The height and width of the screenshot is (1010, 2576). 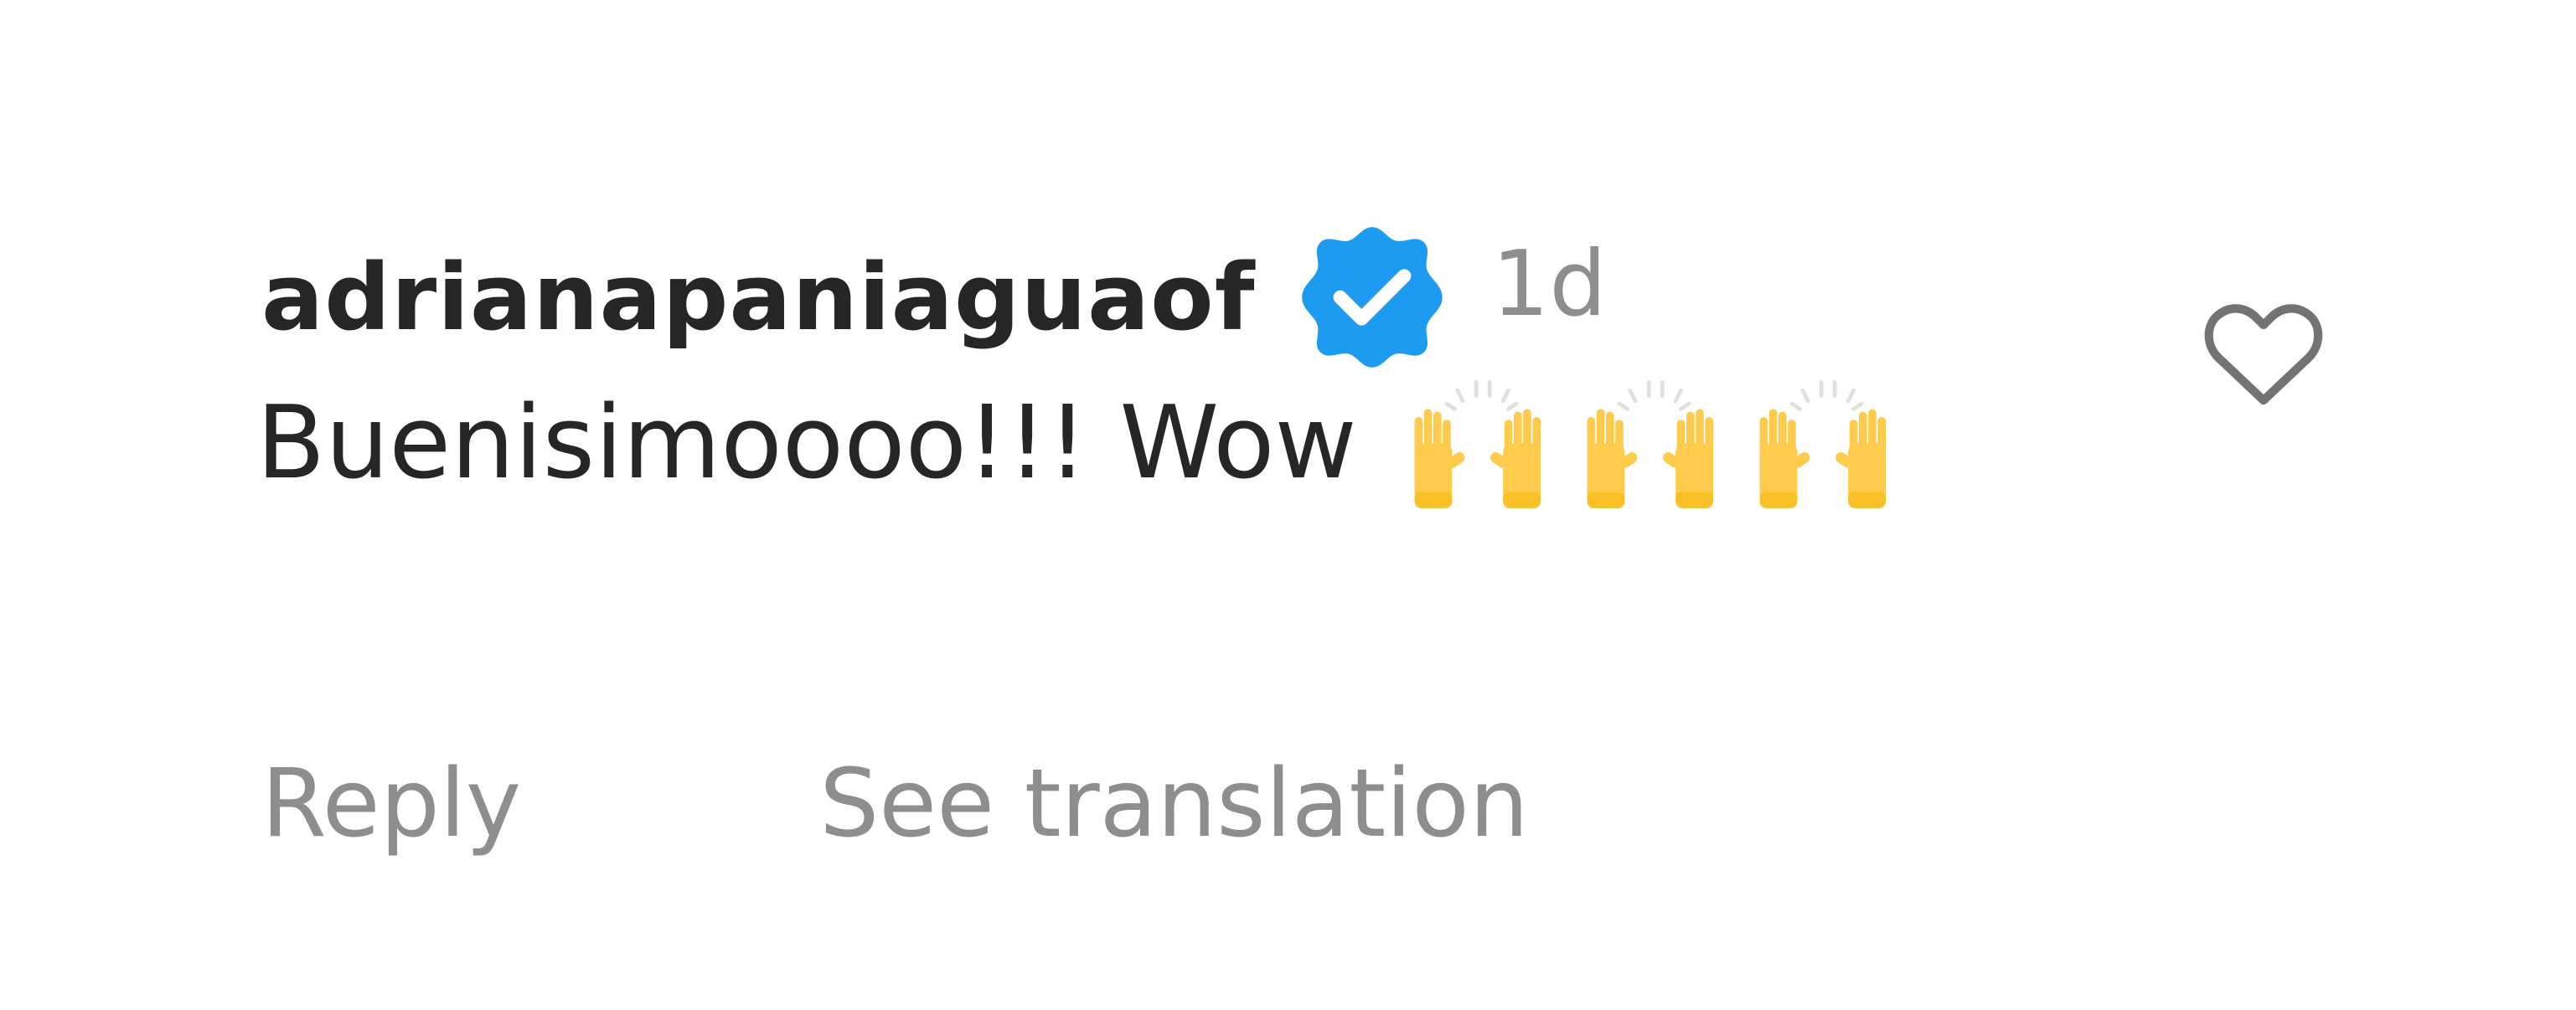 I want to click on comment-text: Buenisimoooo!!! Wow, so click(x=806, y=443).